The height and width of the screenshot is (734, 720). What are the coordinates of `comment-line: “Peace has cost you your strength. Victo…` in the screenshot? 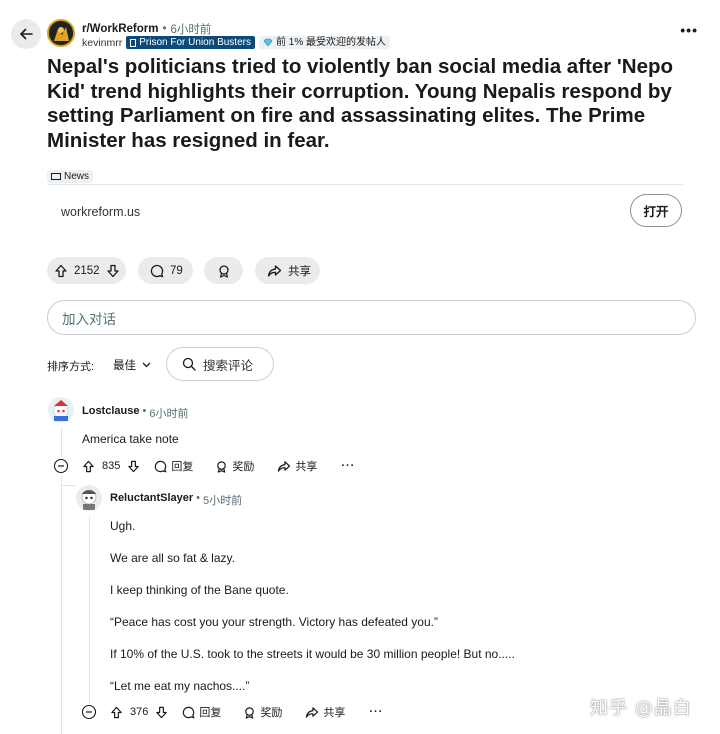 It's located at (274, 622).